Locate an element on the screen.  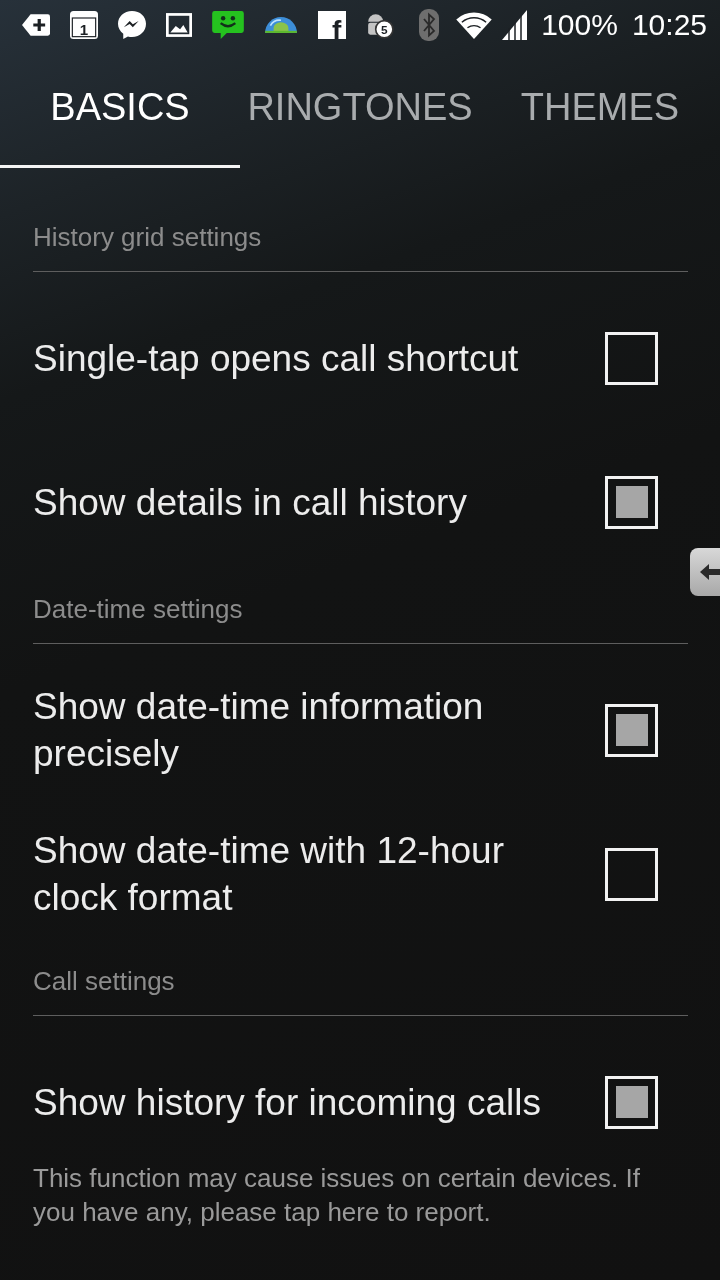
setting-label: Single-tap opens call shortcut is located at coordinates (276, 358).